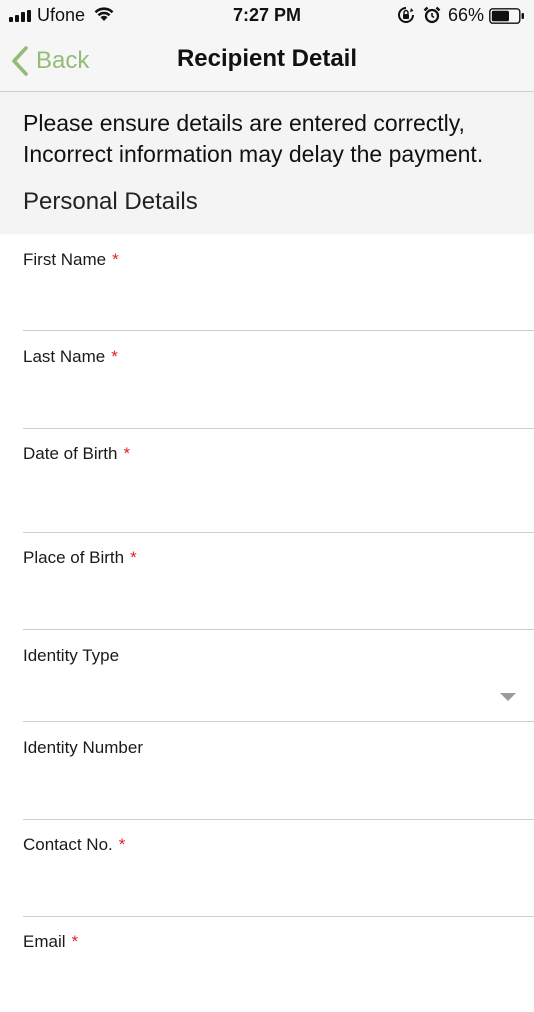  Describe the element at coordinates (77, 453) in the screenshot. I see `field-label: Date of Birth *` at that location.